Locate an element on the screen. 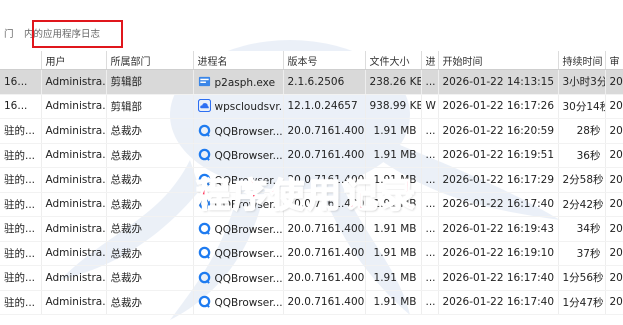 This screenshot has height=325, width=623. column-header: 版本号 is located at coordinates (324, 60).